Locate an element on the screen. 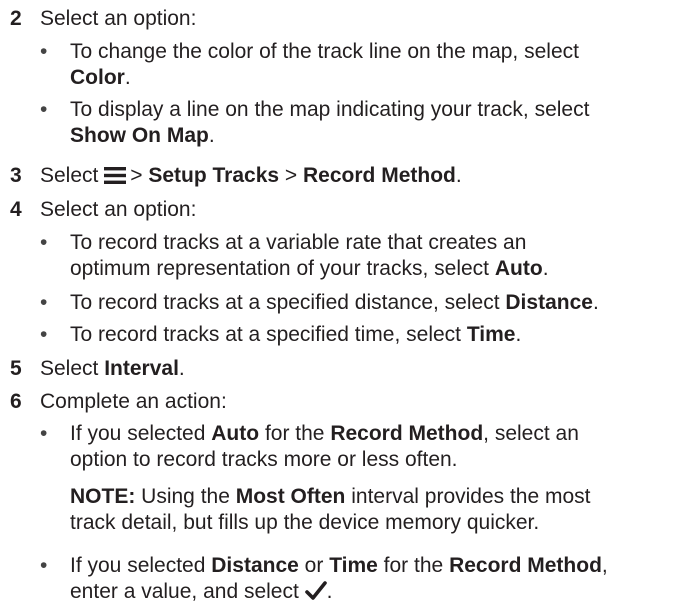 The height and width of the screenshot is (609, 687). menu-icon is located at coordinates (115, 175).